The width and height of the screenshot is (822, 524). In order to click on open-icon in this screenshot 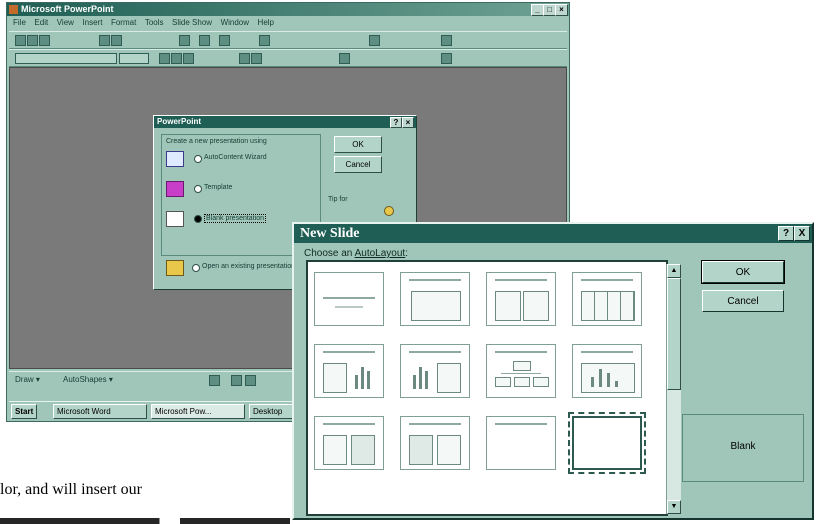, I will do `click(32, 40)`.